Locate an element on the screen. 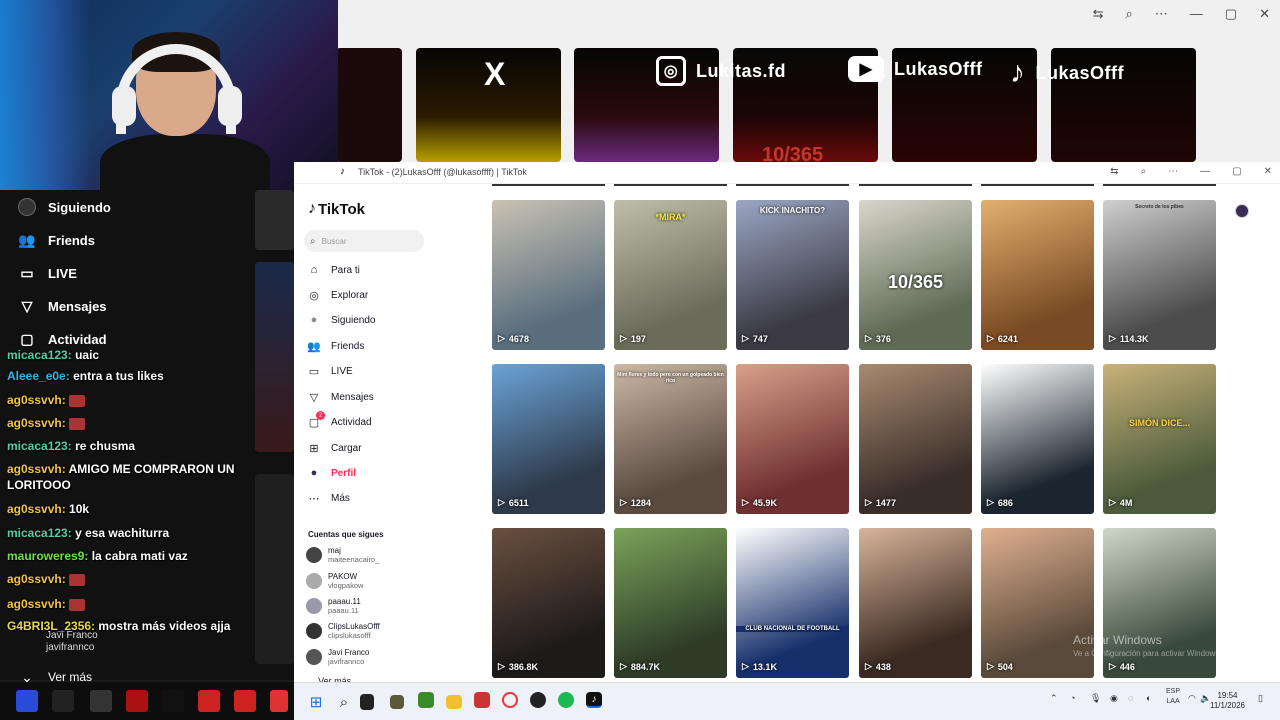  video-thumbnail: ▷ 45.9K is located at coordinates (792, 439).